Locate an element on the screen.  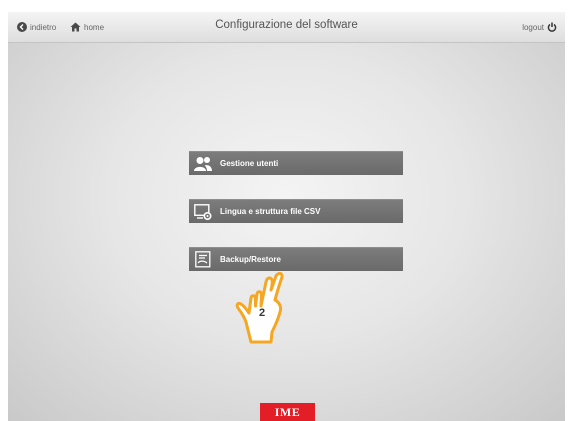
users-icon is located at coordinates (203, 164).